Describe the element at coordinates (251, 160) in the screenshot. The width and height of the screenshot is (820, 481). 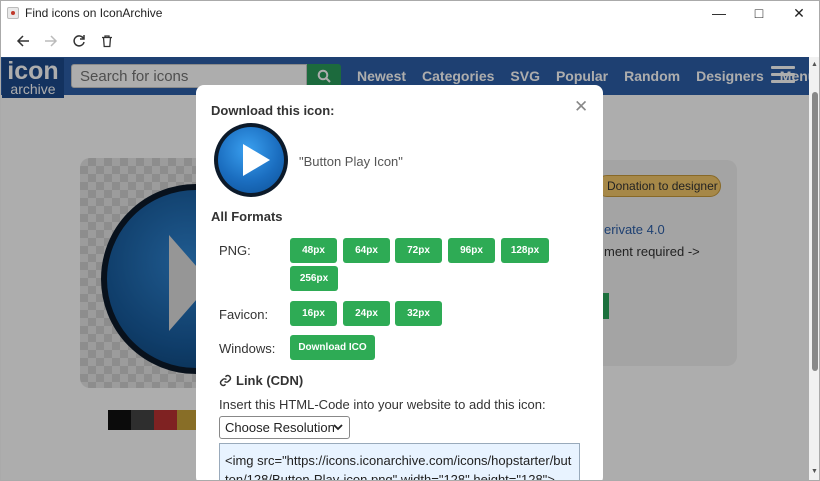
I see `play-button-icon` at that location.